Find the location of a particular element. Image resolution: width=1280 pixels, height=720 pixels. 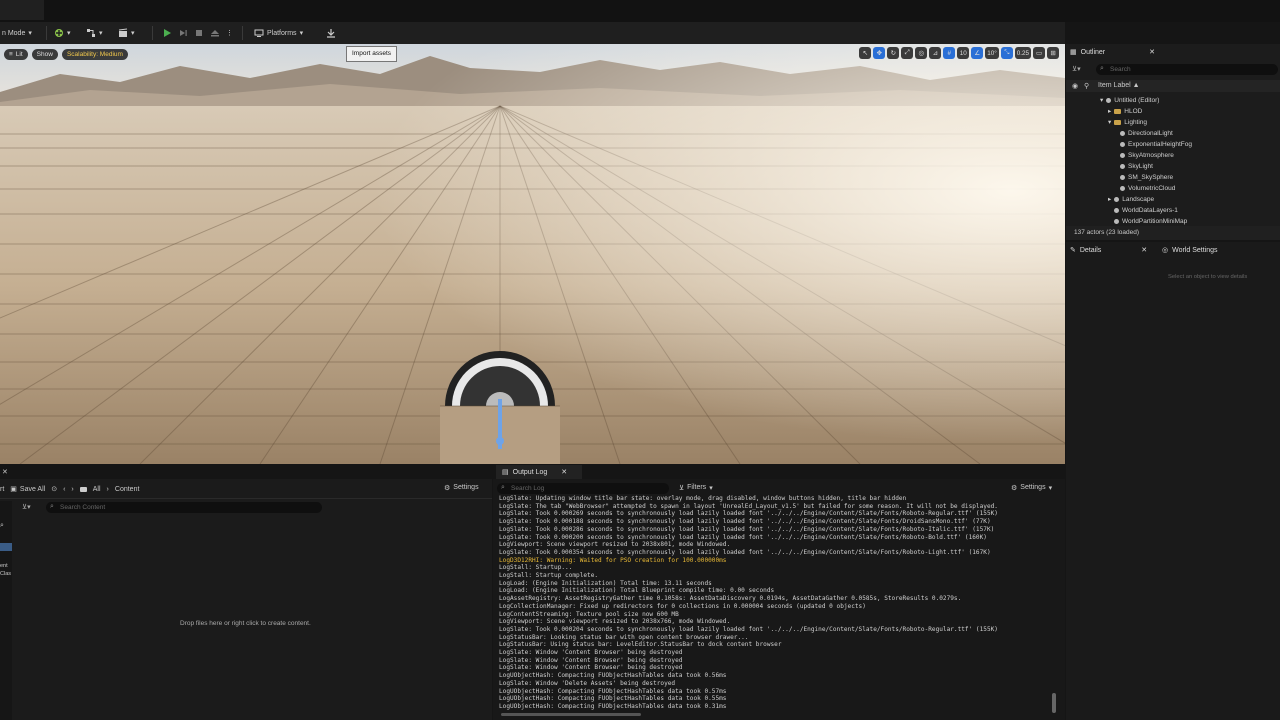

grid-icon: # is located at coordinates (949, 53).